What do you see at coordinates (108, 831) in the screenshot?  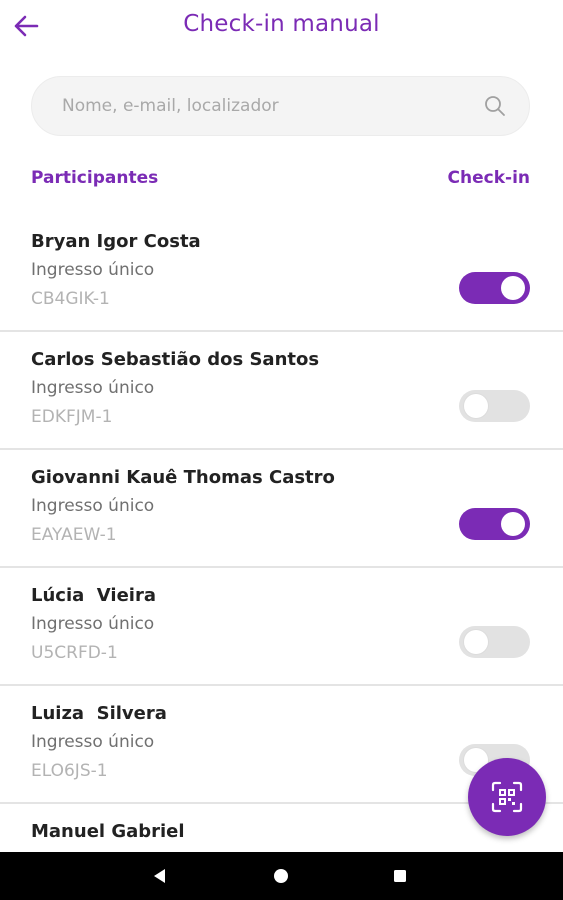 I see `participant-name: Manuel Gabriel` at bounding box center [108, 831].